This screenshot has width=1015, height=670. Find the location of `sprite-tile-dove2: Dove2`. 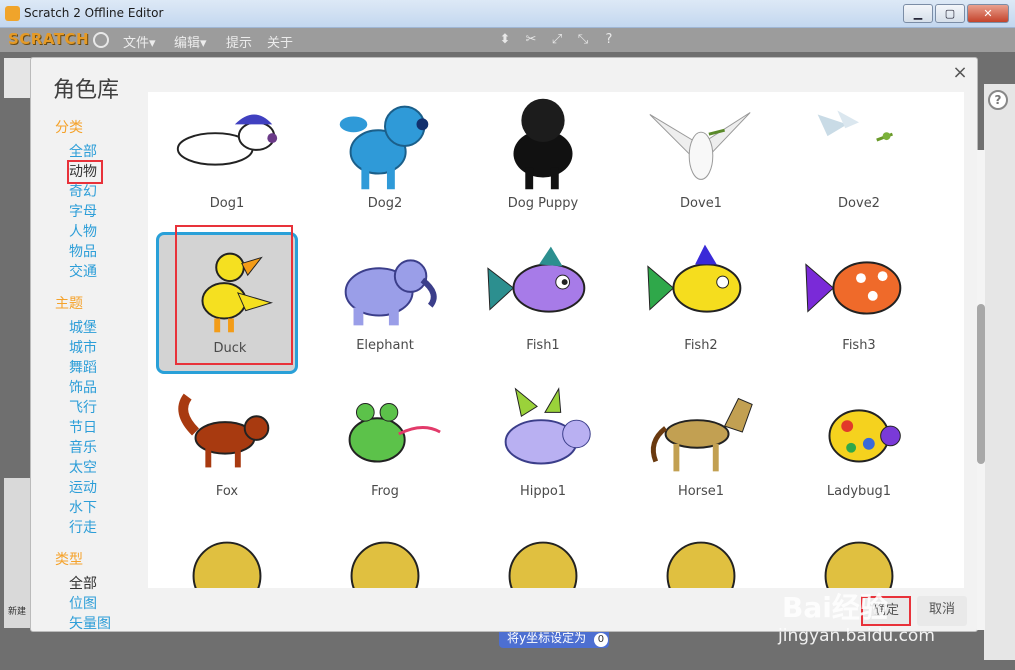

sprite-tile-dove2: Dove2 is located at coordinates (859, 162).